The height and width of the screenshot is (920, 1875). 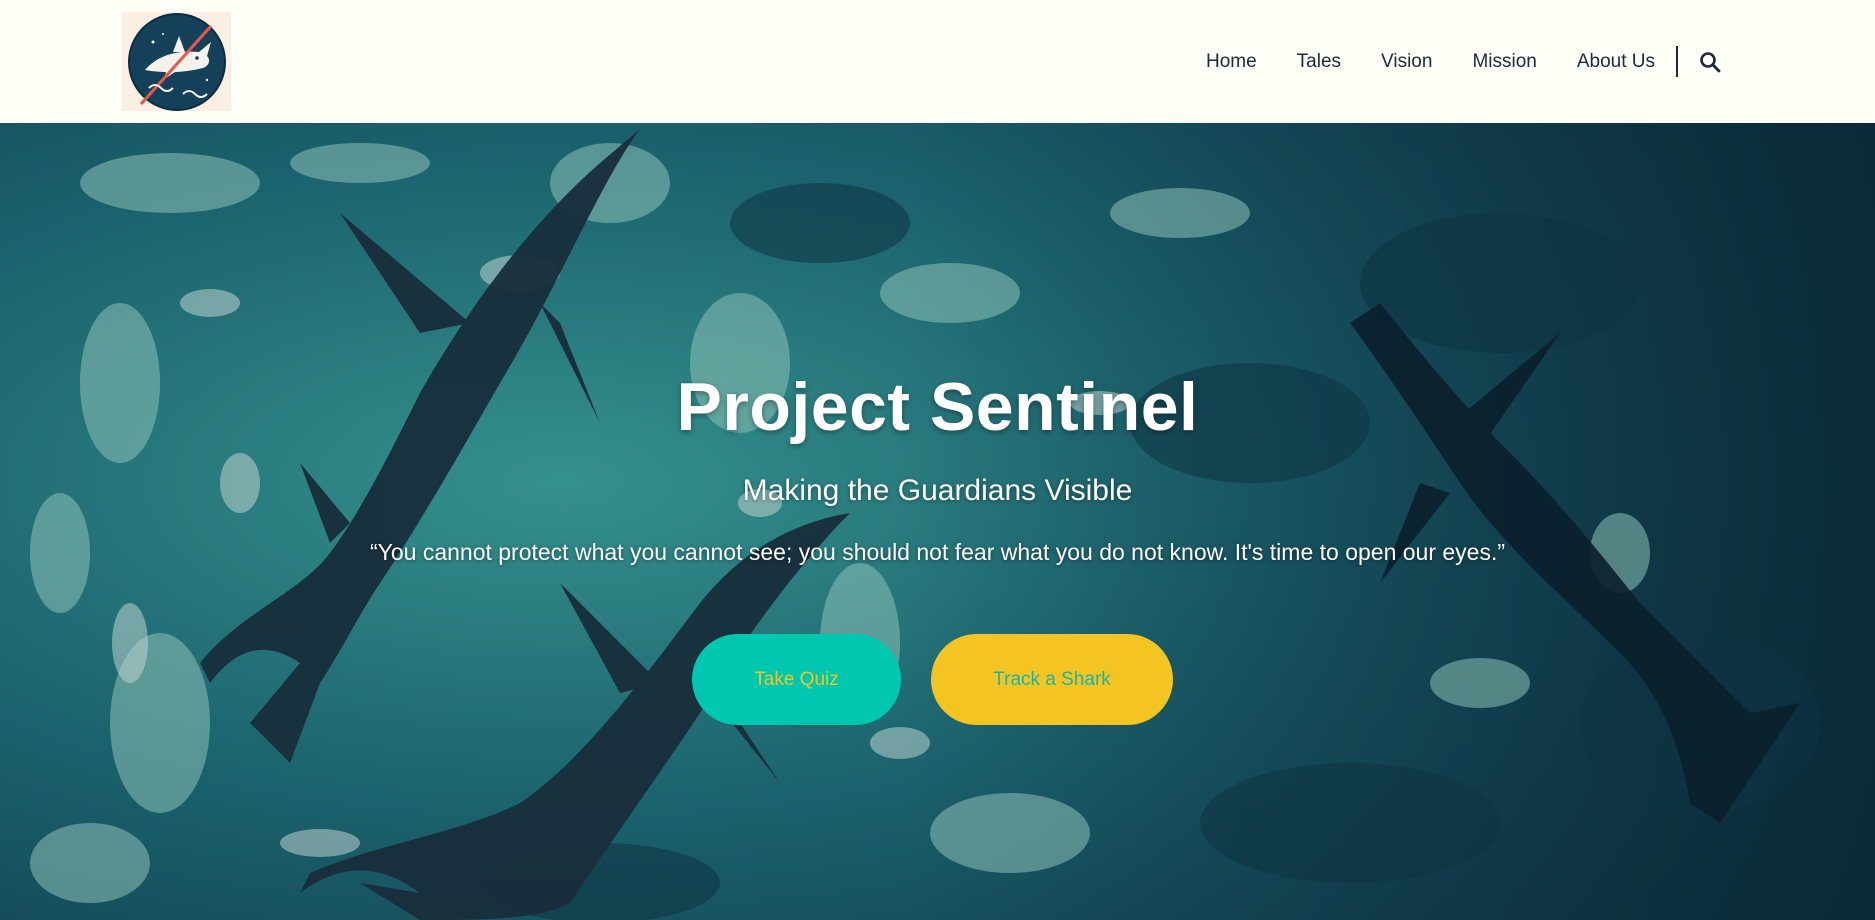 I want to click on site-logo, so click(x=176, y=61).